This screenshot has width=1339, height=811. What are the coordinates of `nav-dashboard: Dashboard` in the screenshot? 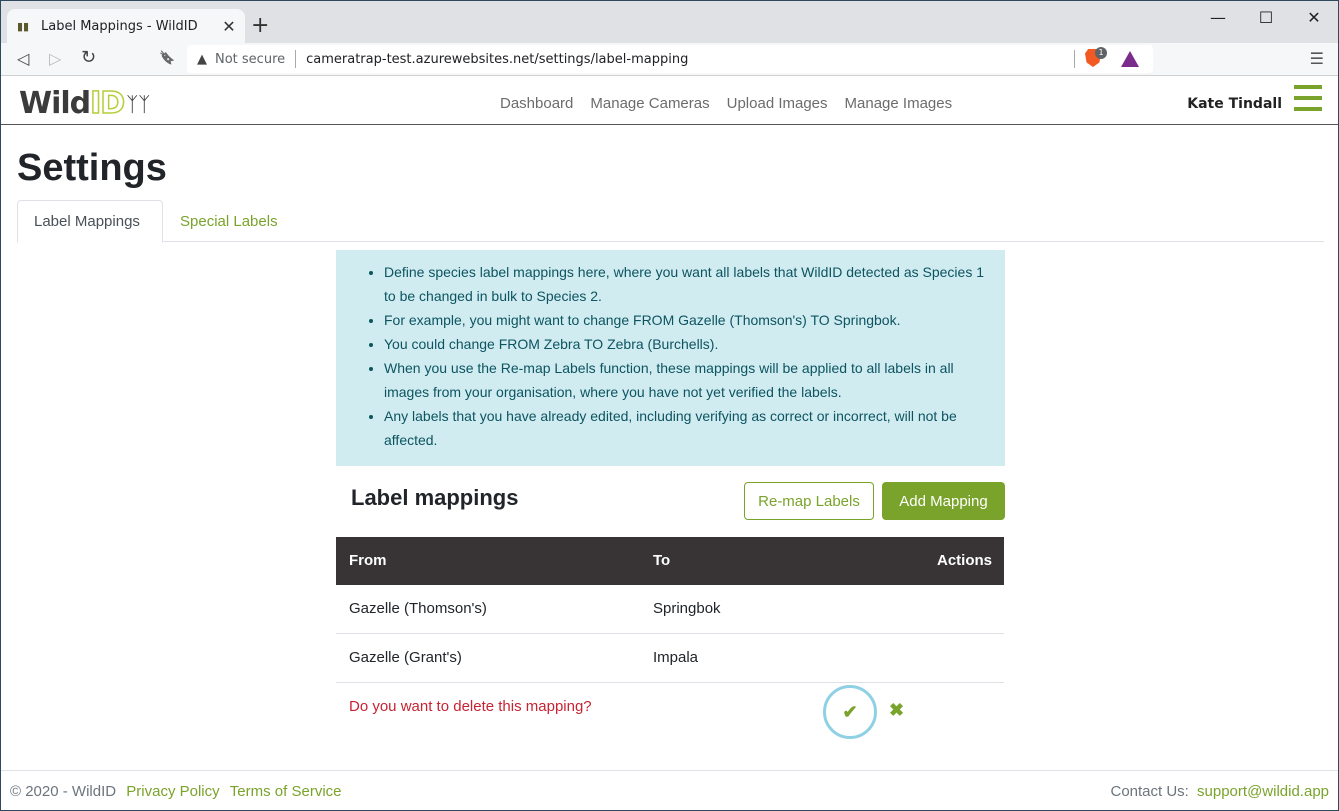 It's located at (536, 103).